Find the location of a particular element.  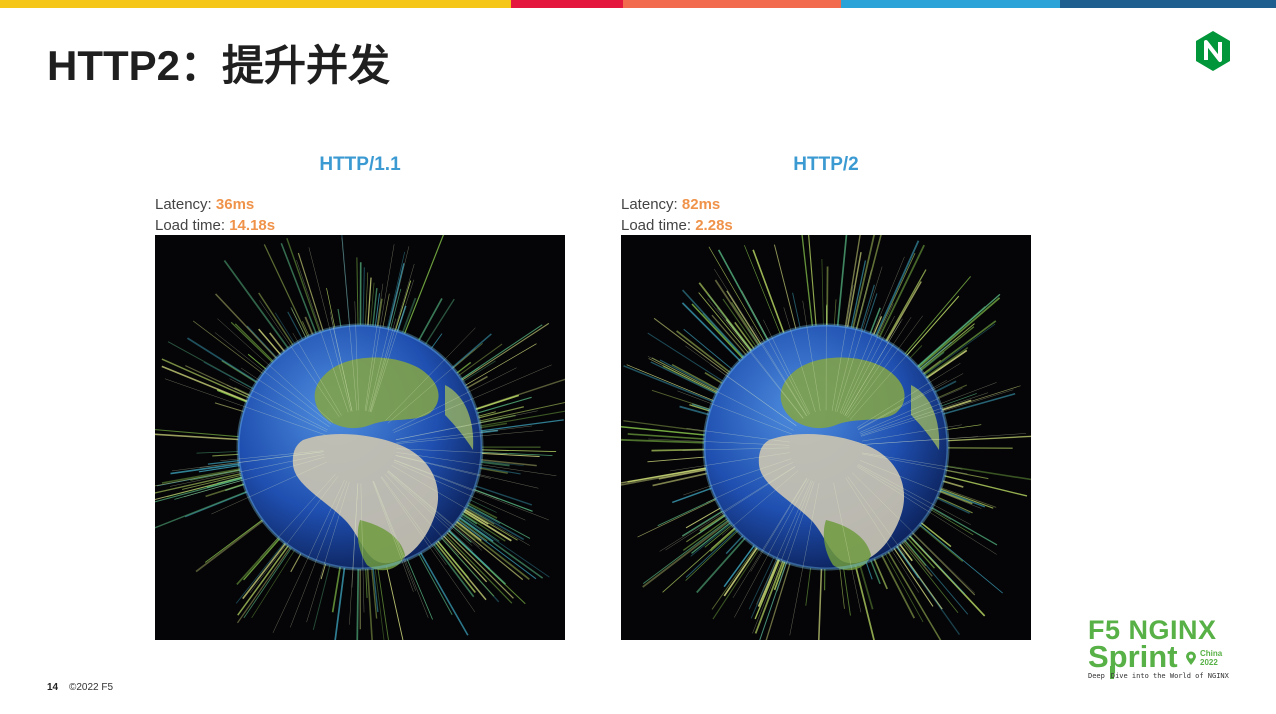

top-bar-blue is located at coordinates (950, 4).